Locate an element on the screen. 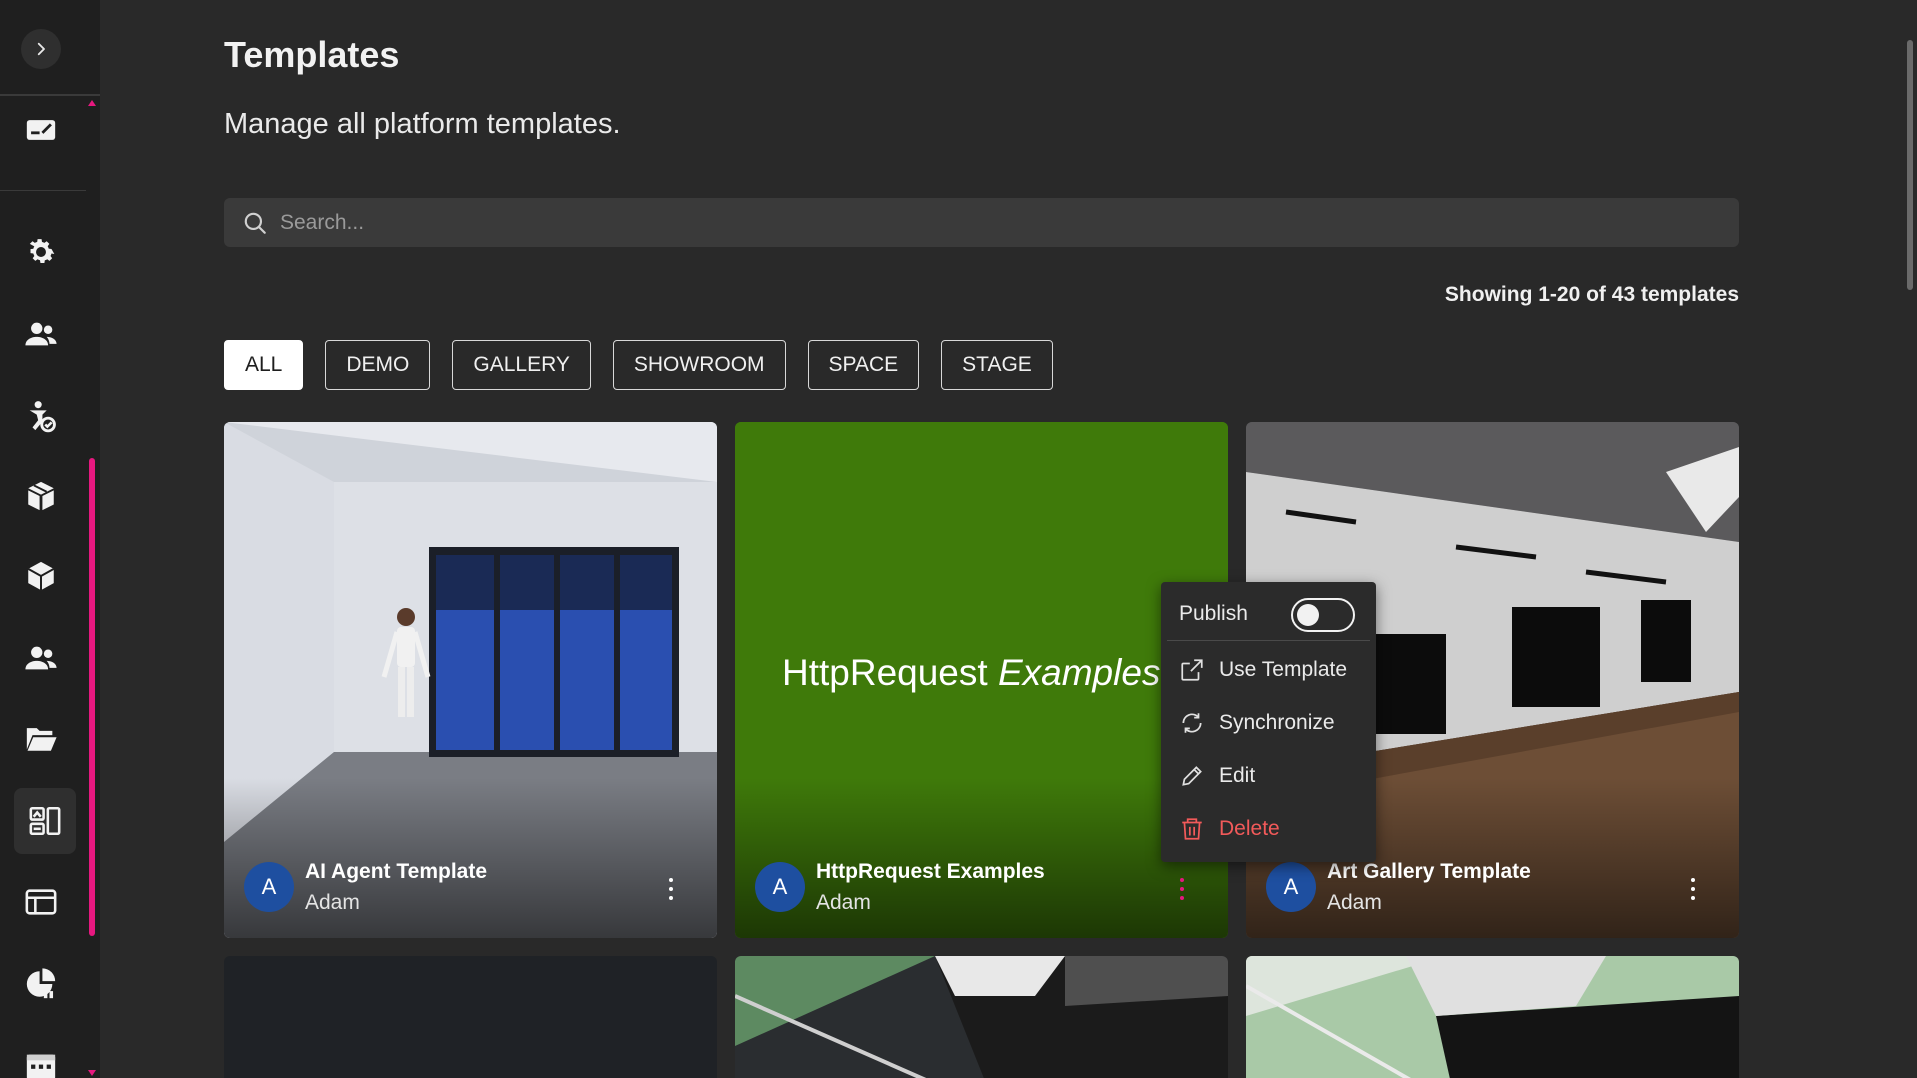  menu-item-use-template: Use Template is located at coordinates (1263, 670).